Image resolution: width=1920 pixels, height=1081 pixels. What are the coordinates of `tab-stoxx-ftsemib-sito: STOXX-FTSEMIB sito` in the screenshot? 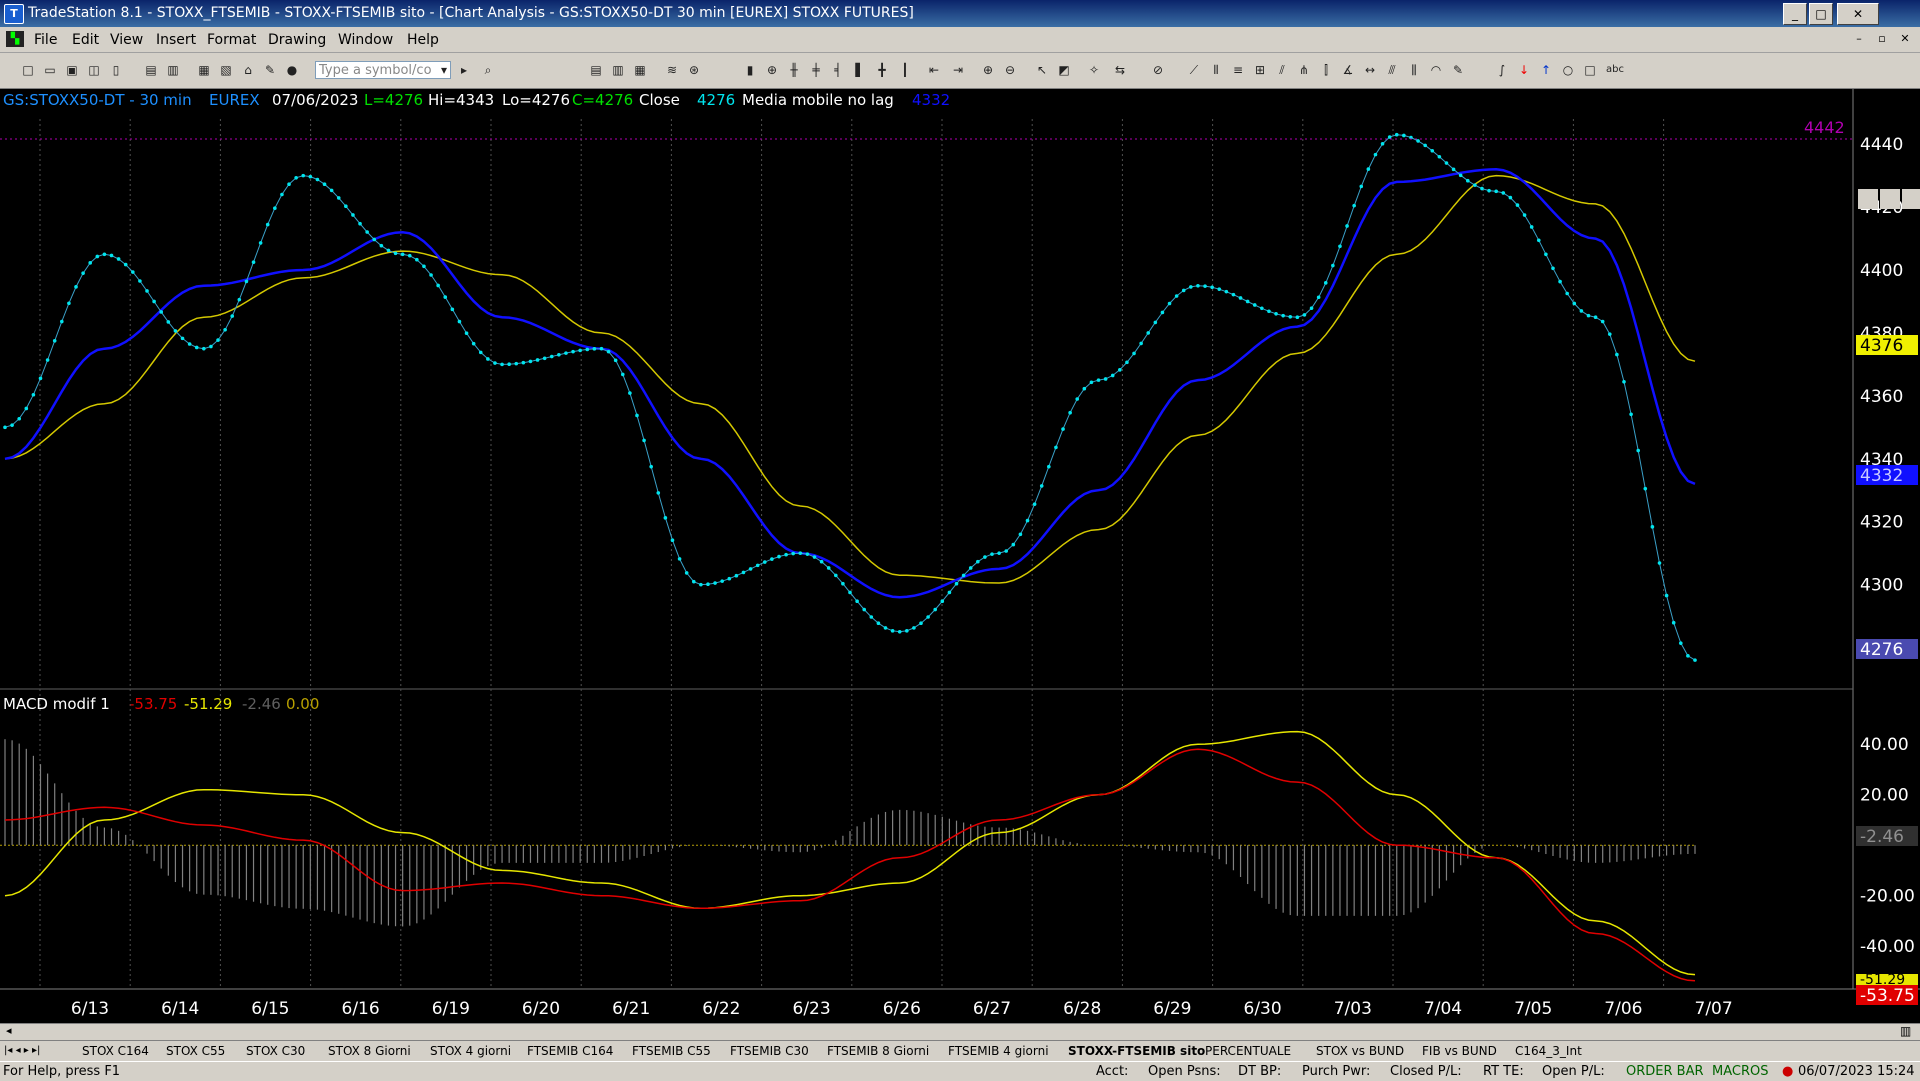 It's located at (1136, 1051).